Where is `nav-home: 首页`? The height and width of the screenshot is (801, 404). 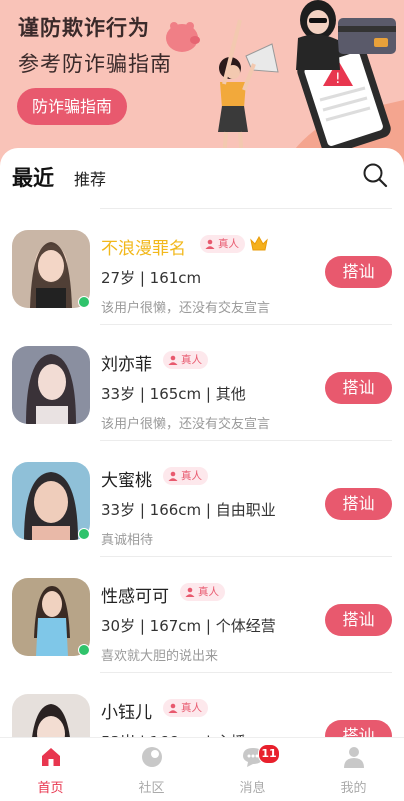 nav-home: 首页 is located at coordinates (50, 769).